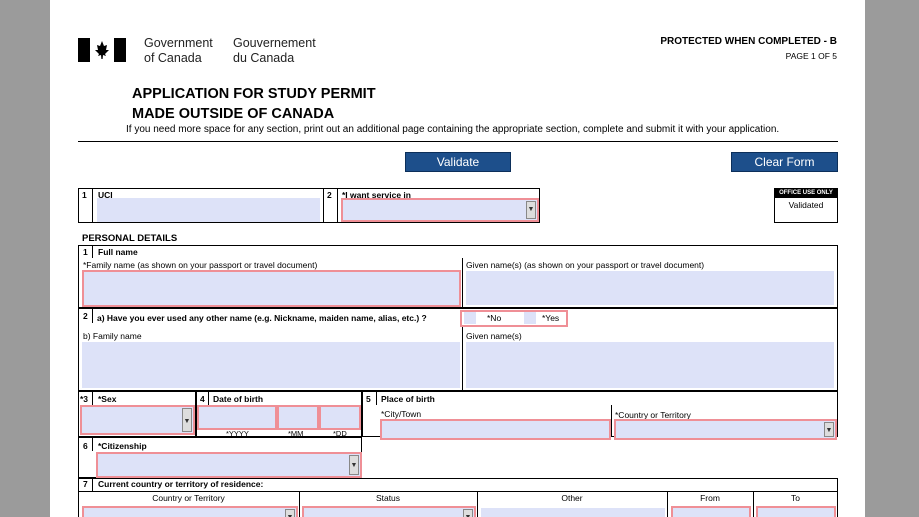  What do you see at coordinates (329, 195) in the screenshot?
I see `q2-number: 2` at bounding box center [329, 195].